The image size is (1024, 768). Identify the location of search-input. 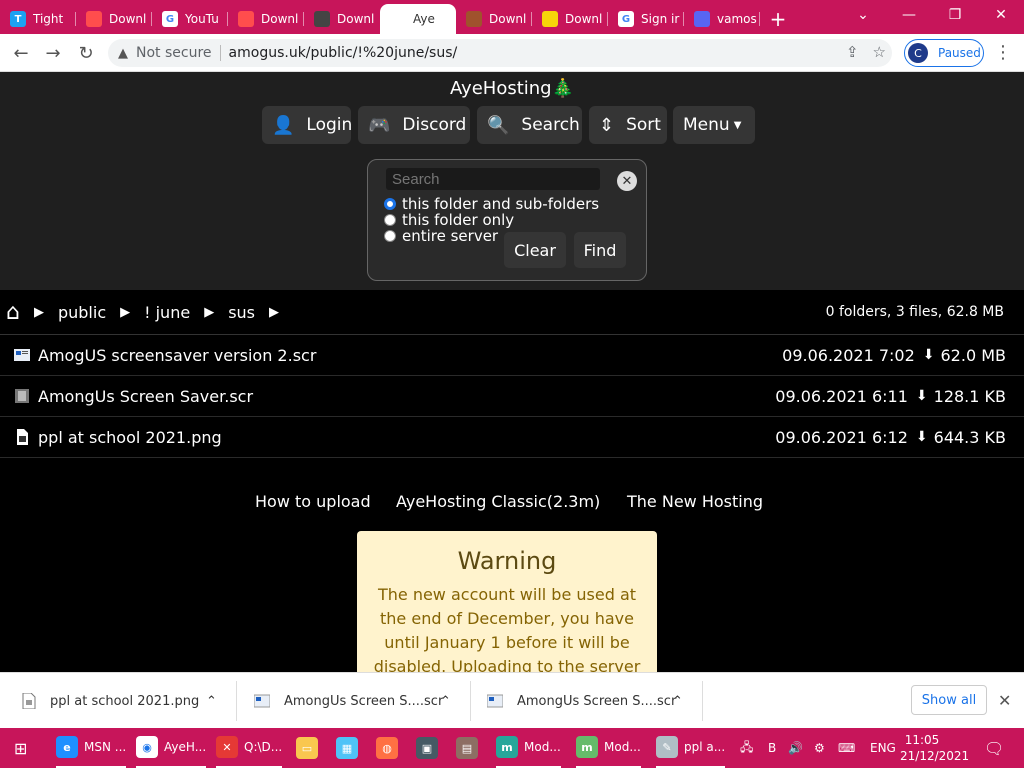
(493, 179).